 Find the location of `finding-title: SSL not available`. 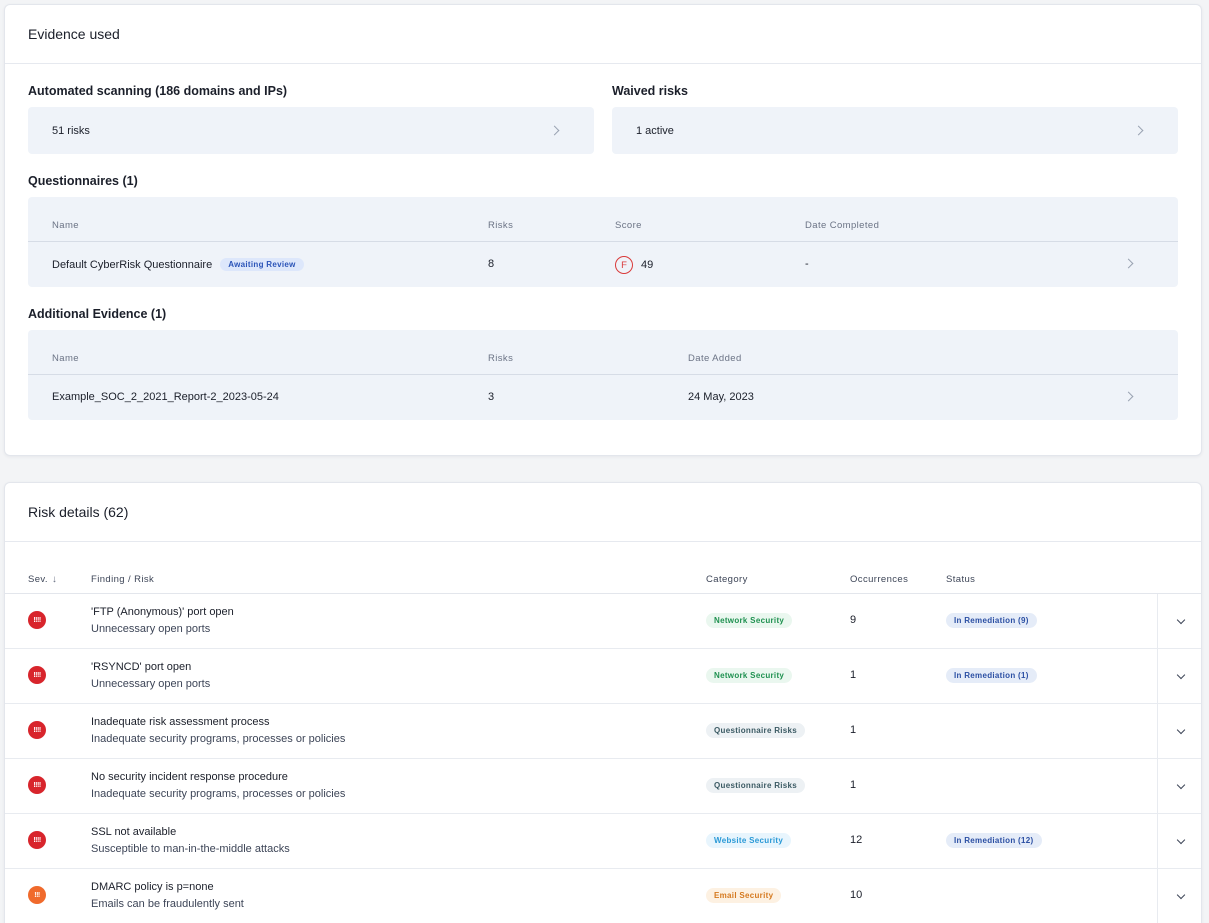

finding-title: SSL not available is located at coordinates (134, 832).